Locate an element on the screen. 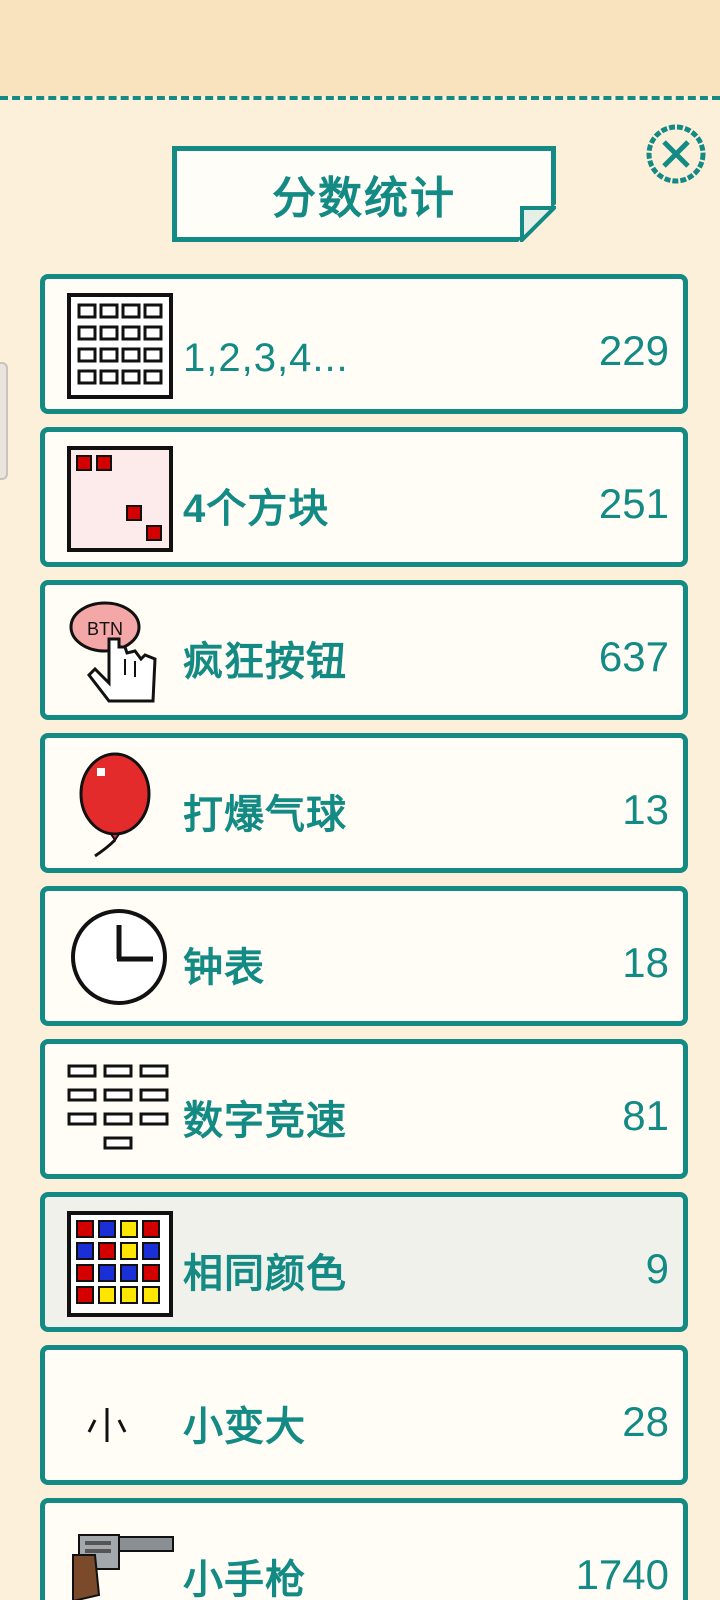 The image size is (720, 1600). list-item: 数字竞速 81 is located at coordinates (364, 1109).